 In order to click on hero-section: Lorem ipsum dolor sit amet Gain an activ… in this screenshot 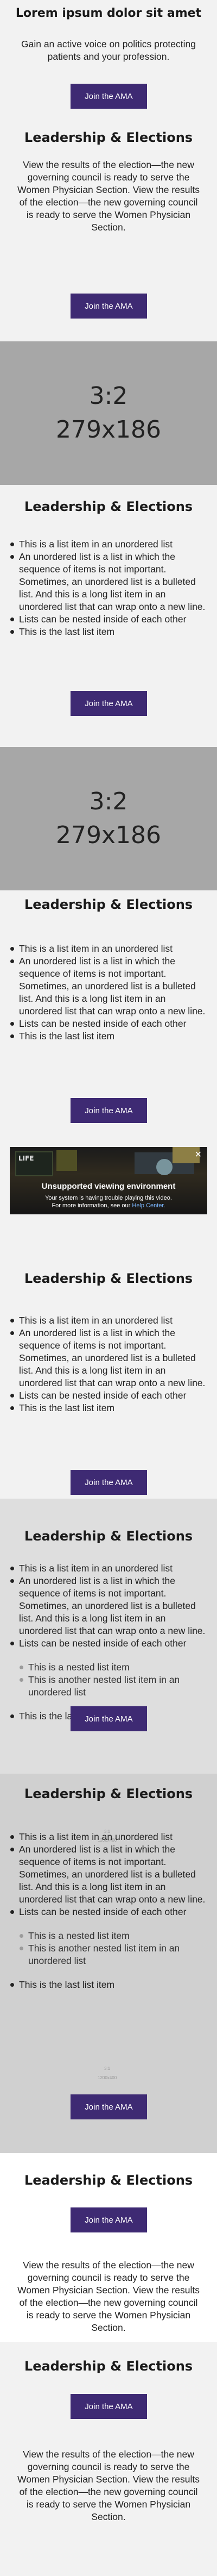, I will do `click(108, 59)`.